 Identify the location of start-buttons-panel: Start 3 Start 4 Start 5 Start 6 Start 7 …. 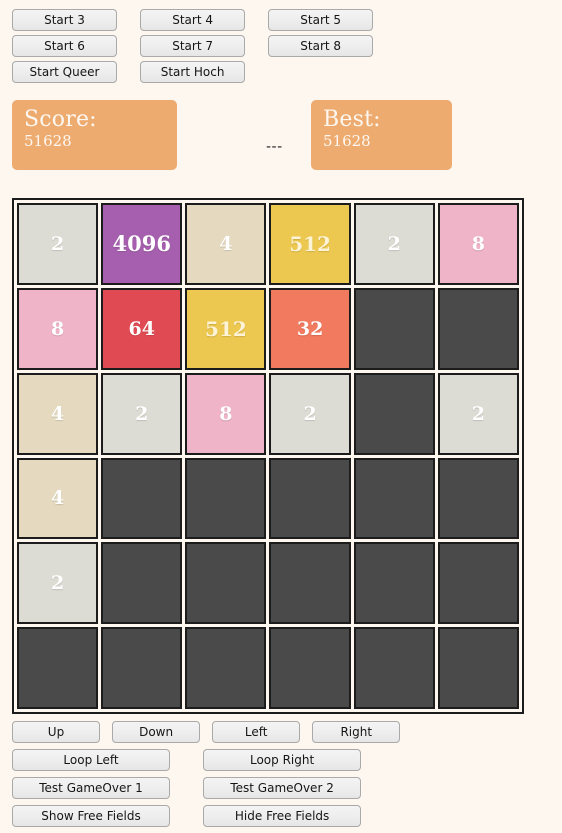
(282, 48).